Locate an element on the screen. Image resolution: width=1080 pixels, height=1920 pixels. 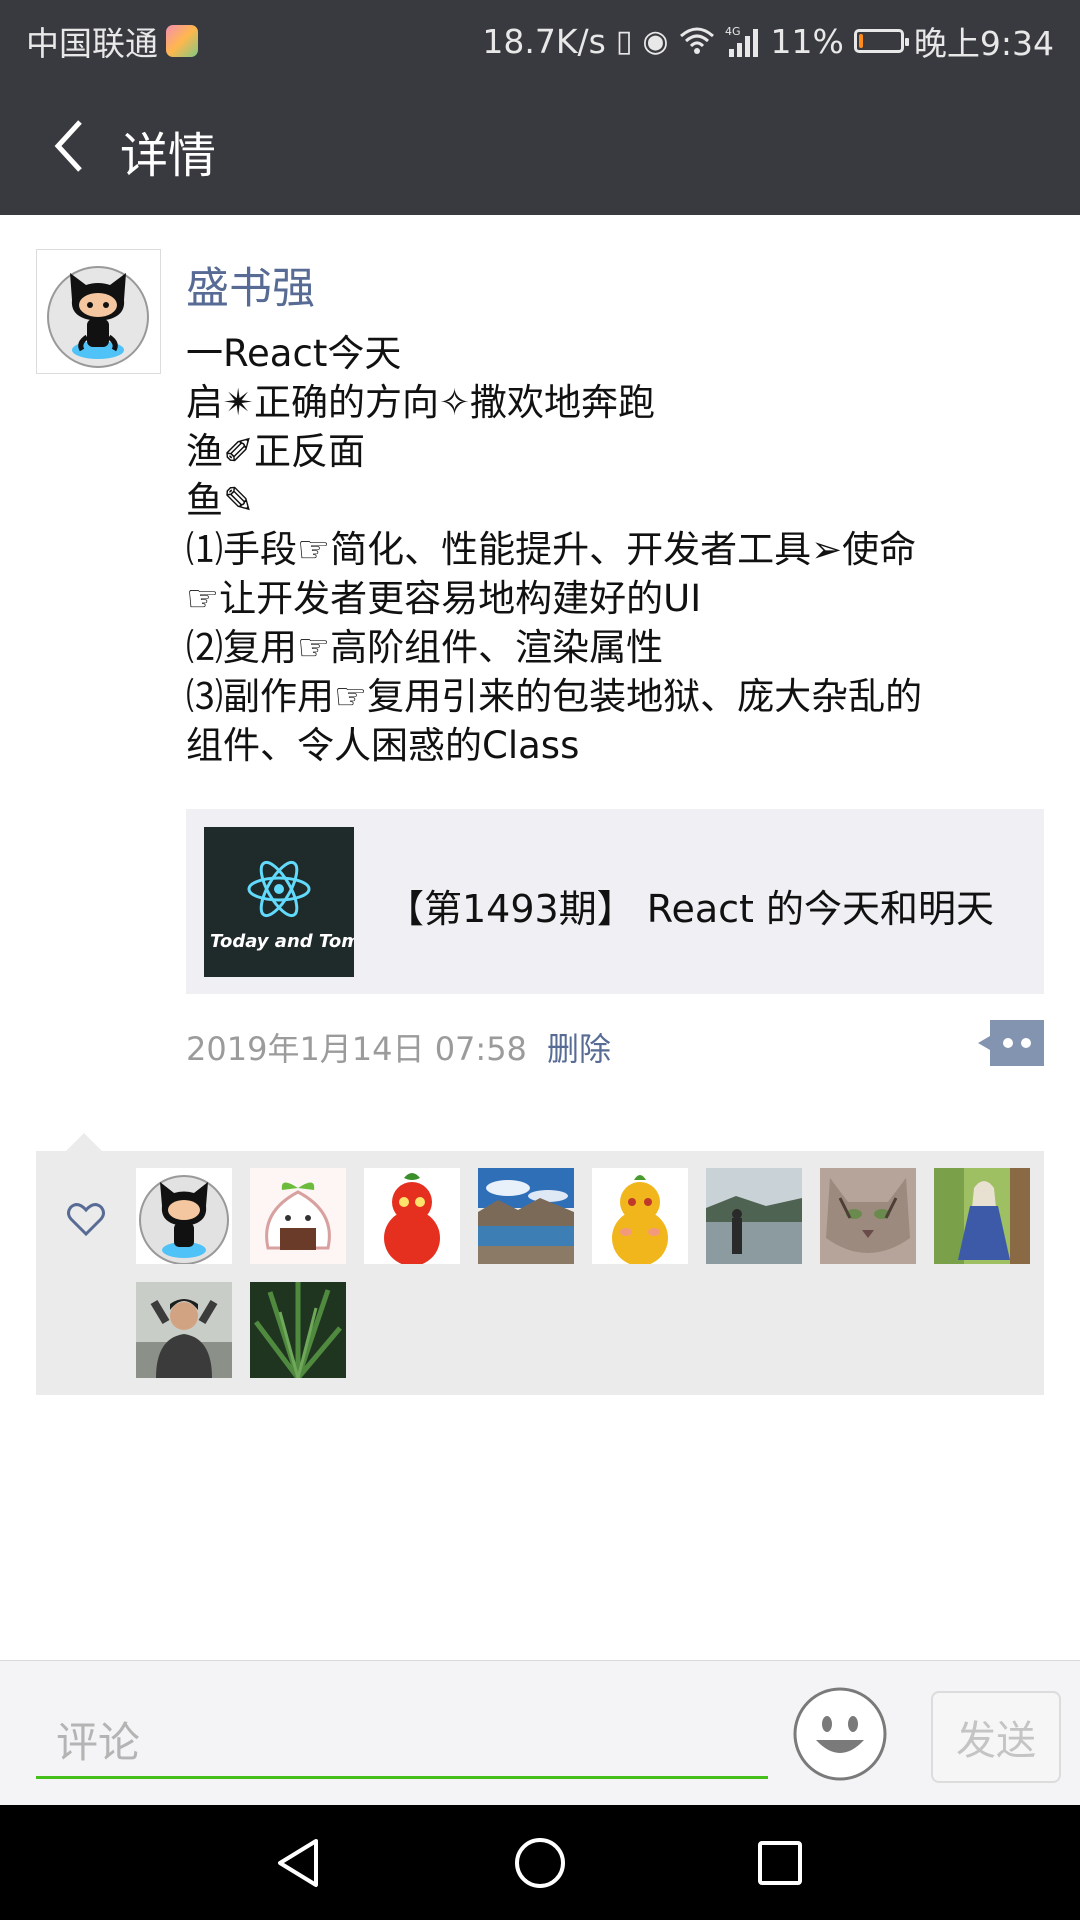
post-line: ⑵复用☞高阶组件、渲染属性 is located at coordinates (425, 647).